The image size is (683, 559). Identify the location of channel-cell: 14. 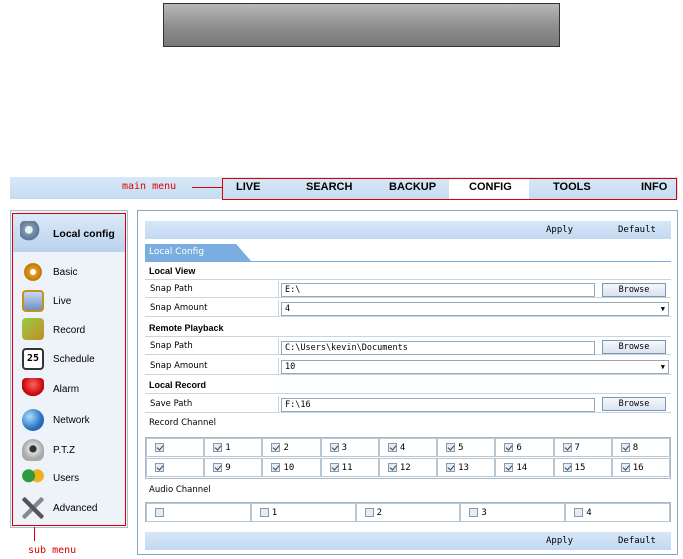
(524, 467).